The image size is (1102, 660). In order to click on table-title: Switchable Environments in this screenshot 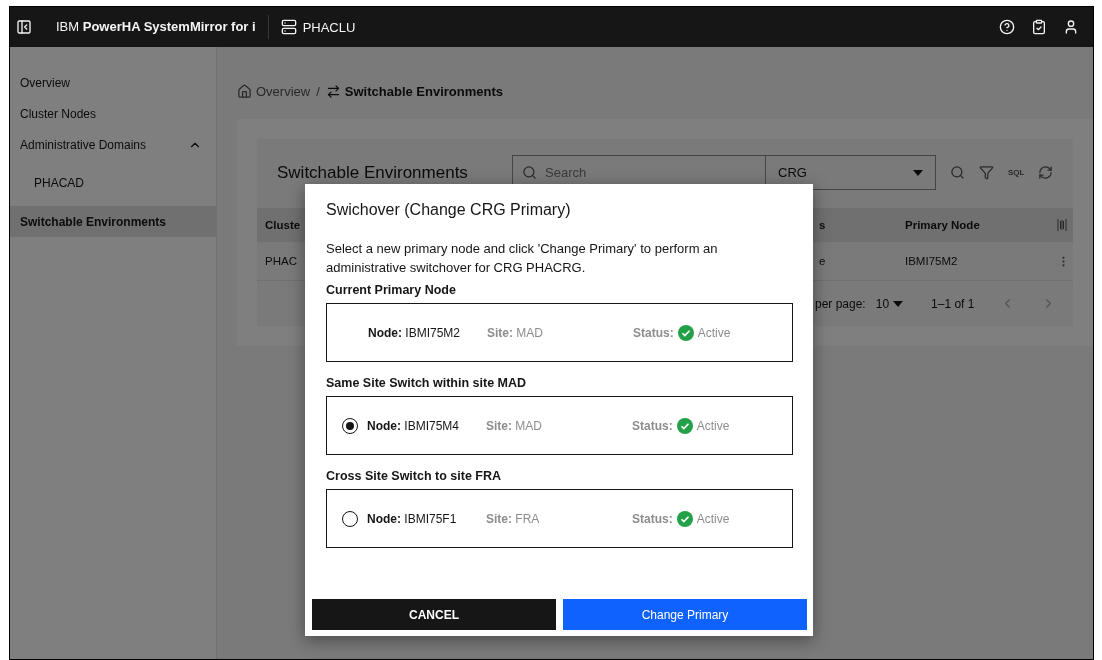, I will do `click(373, 172)`.